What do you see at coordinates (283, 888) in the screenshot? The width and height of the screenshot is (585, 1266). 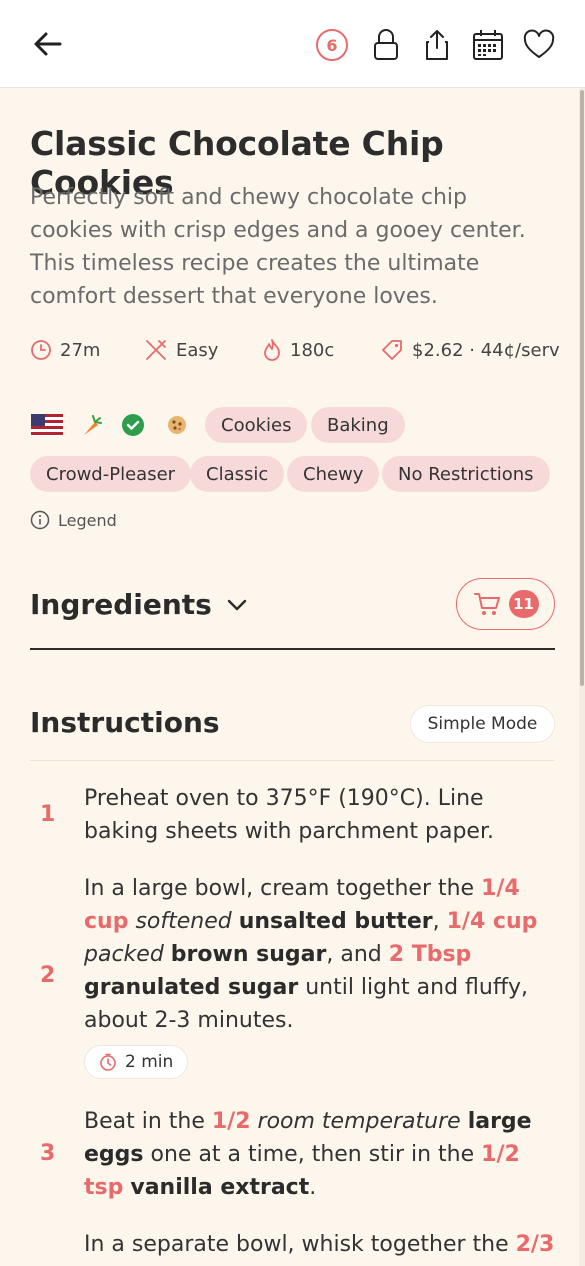 I see `step-text-segment: In a large bowl, cream together the` at bounding box center [283, 888].